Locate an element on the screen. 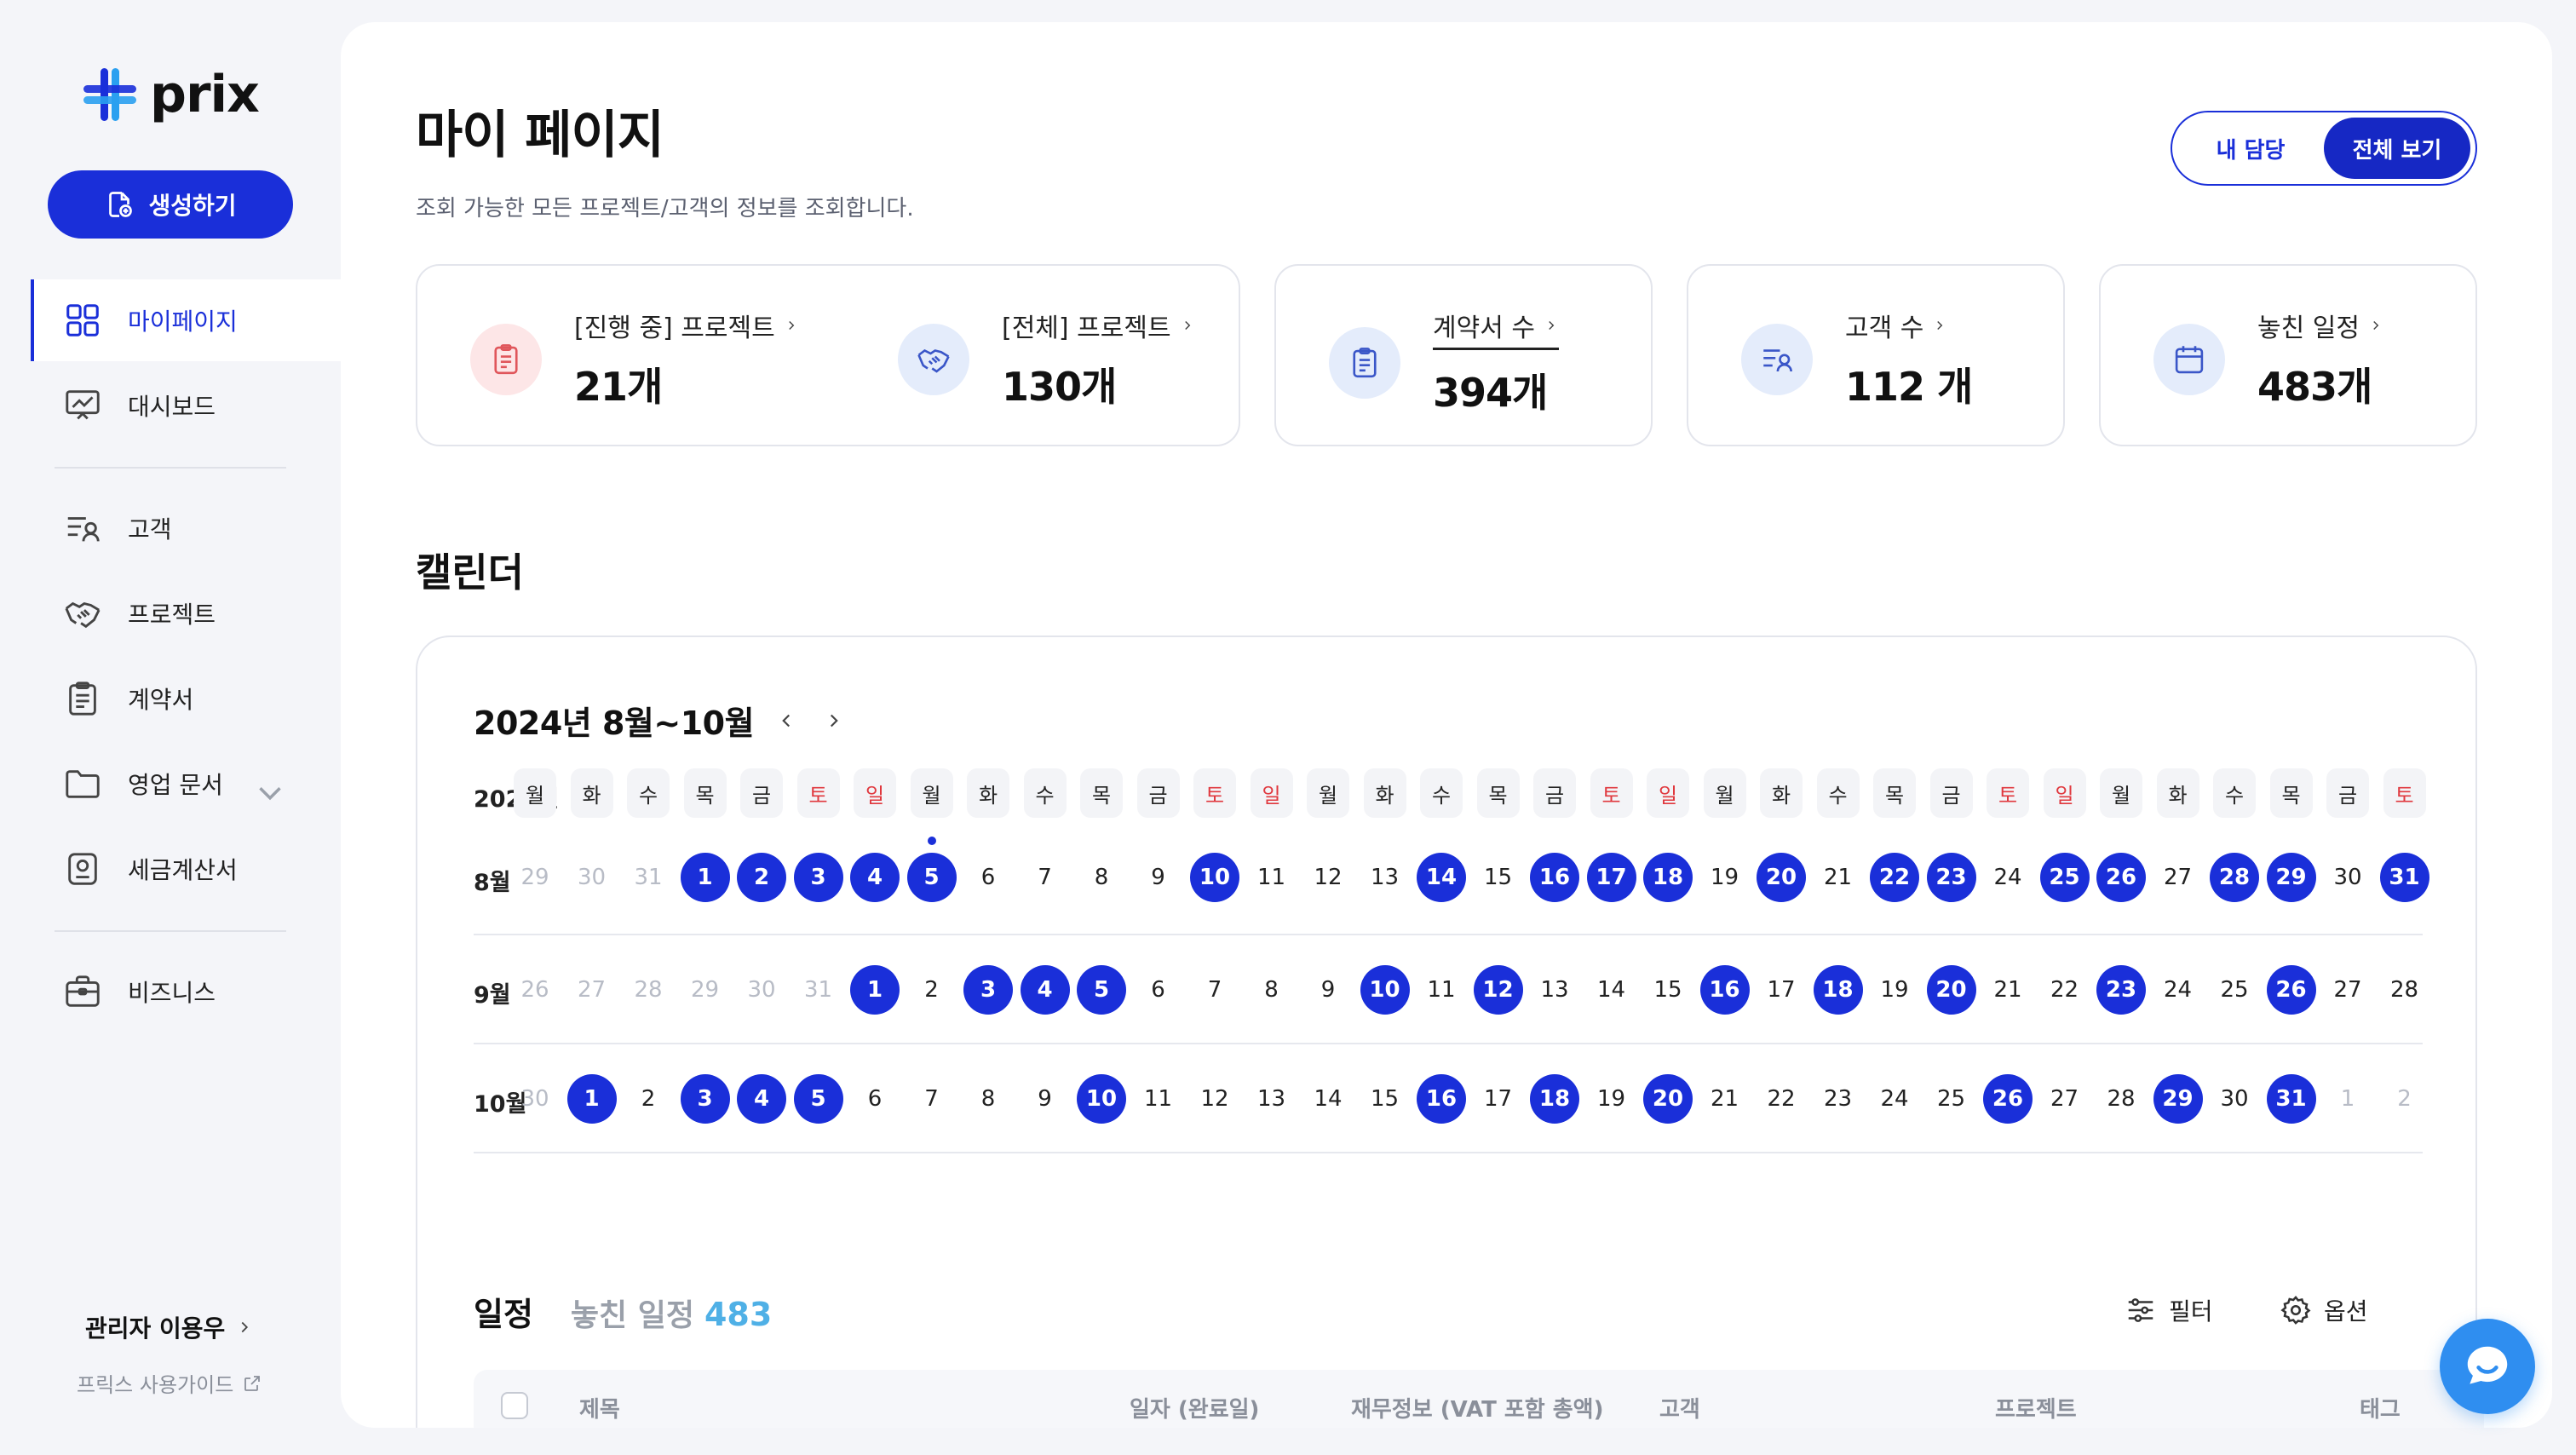 This screenshot has width=2576, height=1455. user-guide-link: 프릭스 사용가이드 is located at coordinates (170, 1383).